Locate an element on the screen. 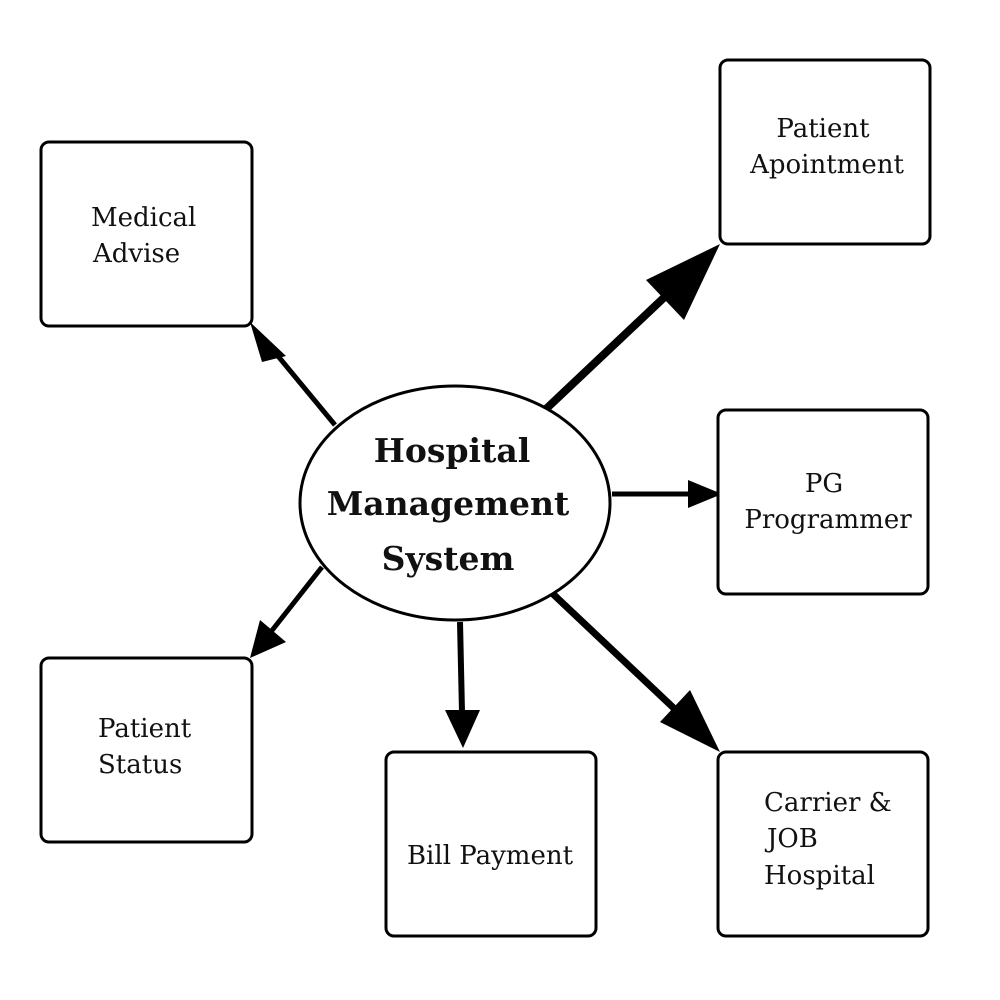 This screenshot has width=1000, height=1000. node-carrier-job-hospital-label-3: Hospital is located at coordinates (819, 876).